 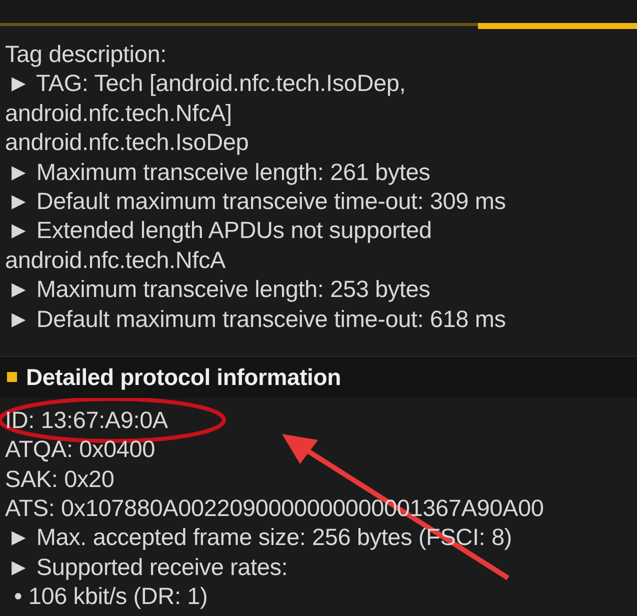 I want to click on info-line: ► Maximum transceive length: 261 bytes, so click(x=218, y=172).